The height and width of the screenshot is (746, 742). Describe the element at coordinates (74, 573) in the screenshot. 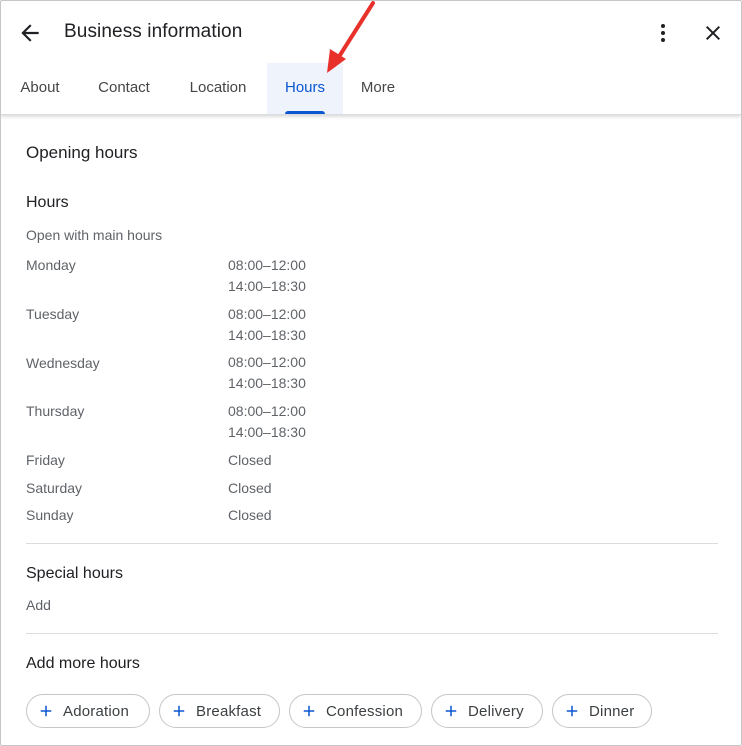

I see `special-hours-title: Special hours` at that location.